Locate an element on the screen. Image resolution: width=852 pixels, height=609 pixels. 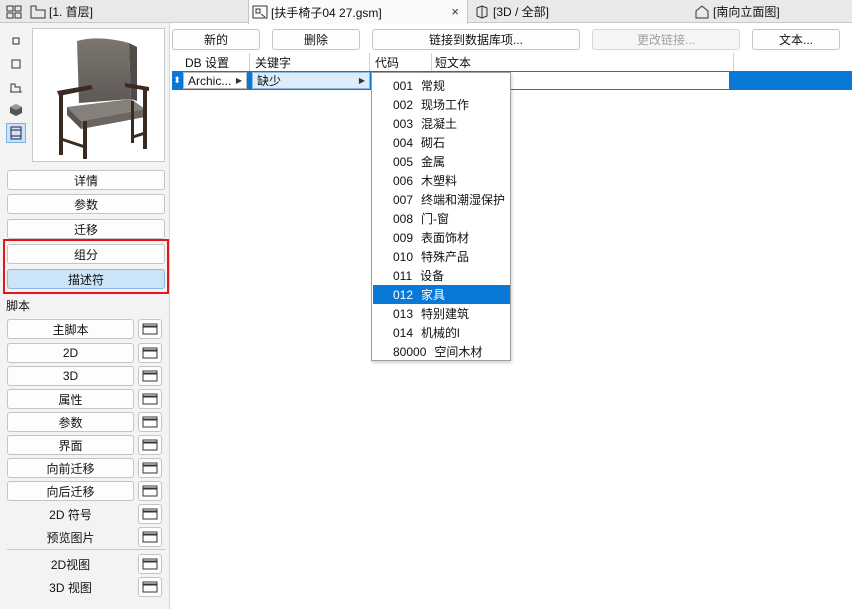
menu-item: 013 特别建筑 is located at coordinates (441, 313).